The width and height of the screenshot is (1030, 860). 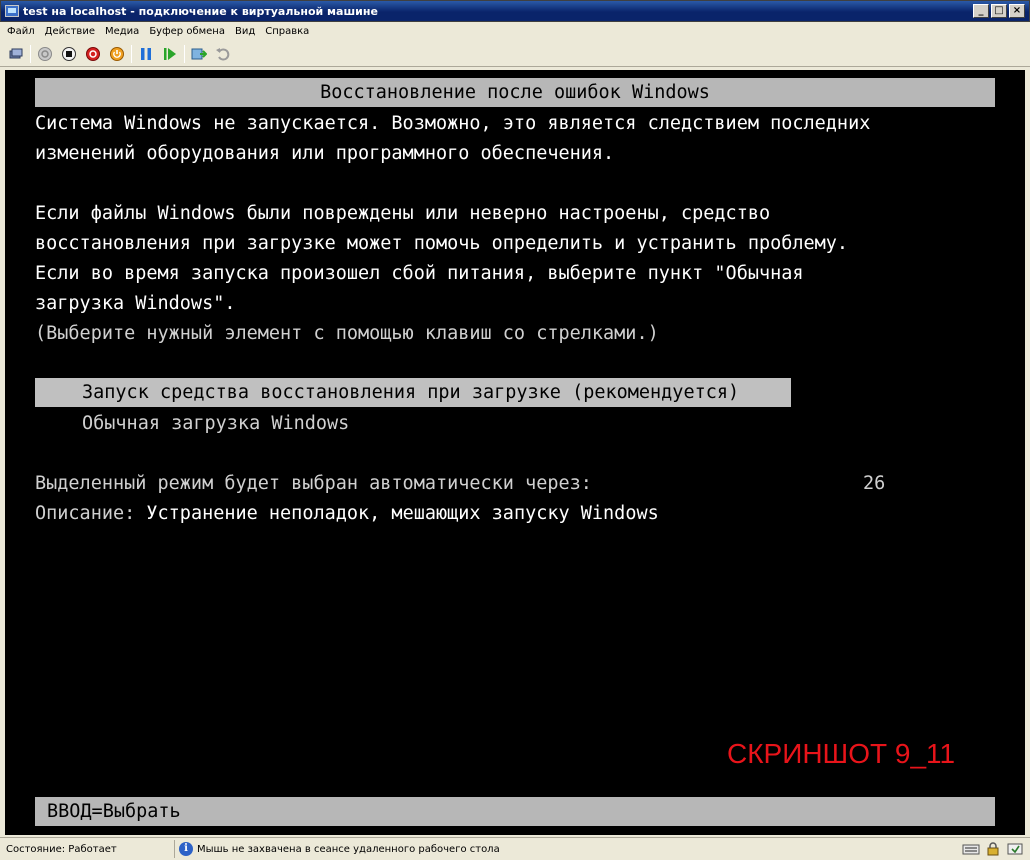 I want to click on footer-hint: ВВОД=Выбрать, so click(x=515, y=811).